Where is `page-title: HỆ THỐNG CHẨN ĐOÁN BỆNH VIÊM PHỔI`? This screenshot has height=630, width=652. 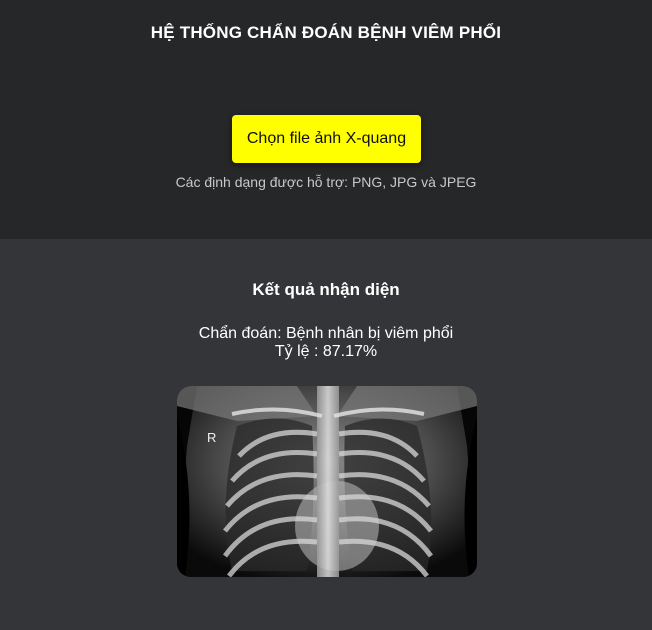
page-title: HỆ THỐNG CHẨN ĐOÁN BỆNH VIÊM PHỔI is located at coordinates (326, 32).